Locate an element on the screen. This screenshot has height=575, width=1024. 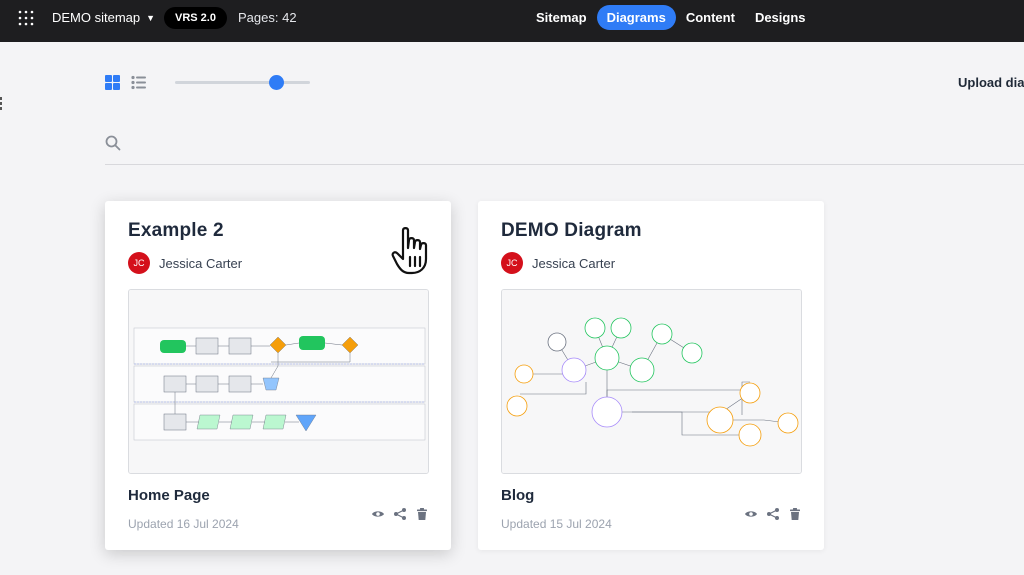
upload-diagram-button: Upload diag is located at coordinates (991, 82).